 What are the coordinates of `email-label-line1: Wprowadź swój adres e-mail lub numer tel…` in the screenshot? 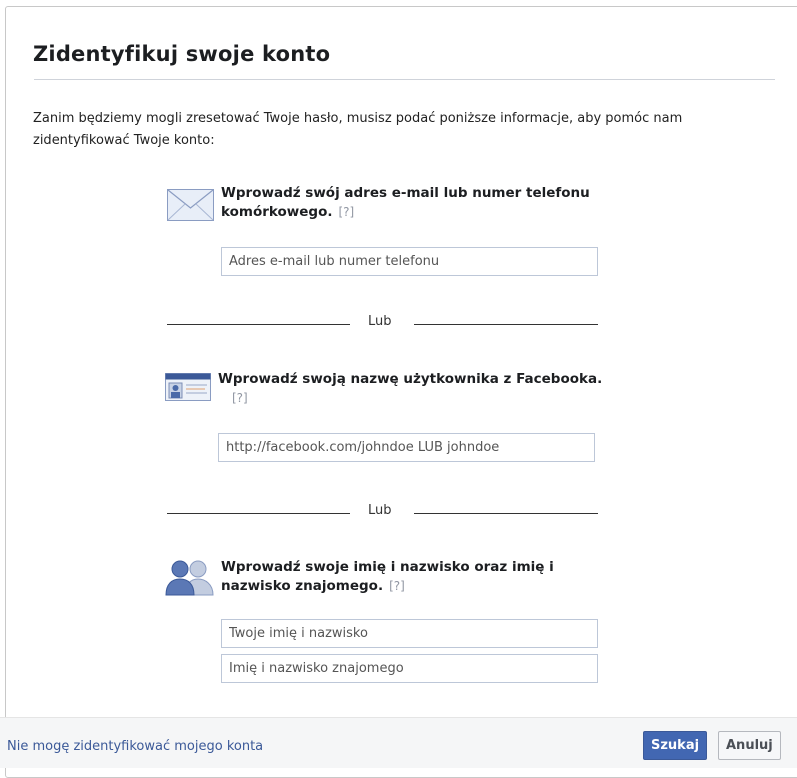 It's located at (405, 193).